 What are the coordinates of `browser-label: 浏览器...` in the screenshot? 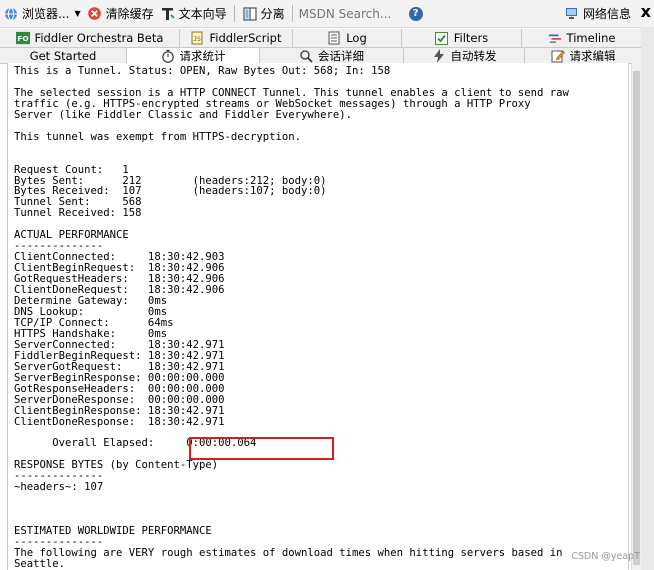 It's located at (46, 14).